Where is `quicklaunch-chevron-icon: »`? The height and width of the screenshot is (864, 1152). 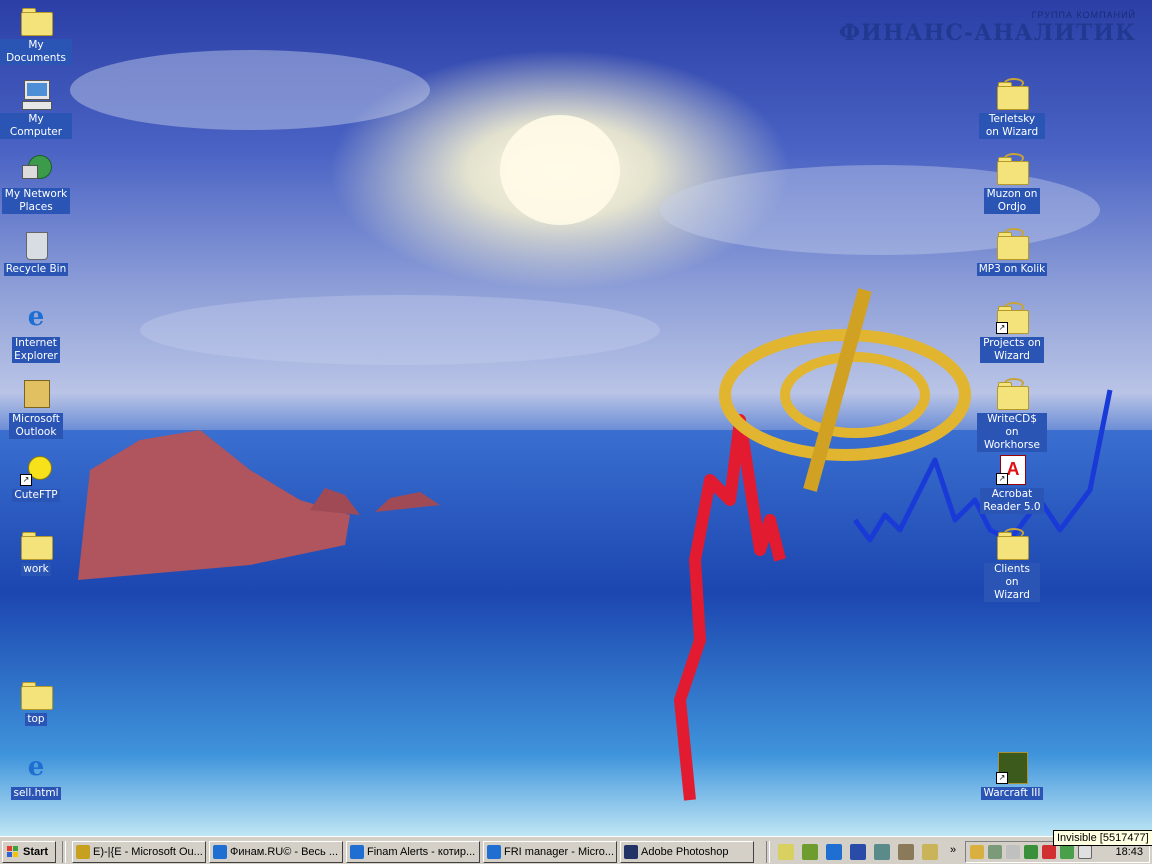
quicklaunch-chevron-icon: » is located at coordinates (953, 850).